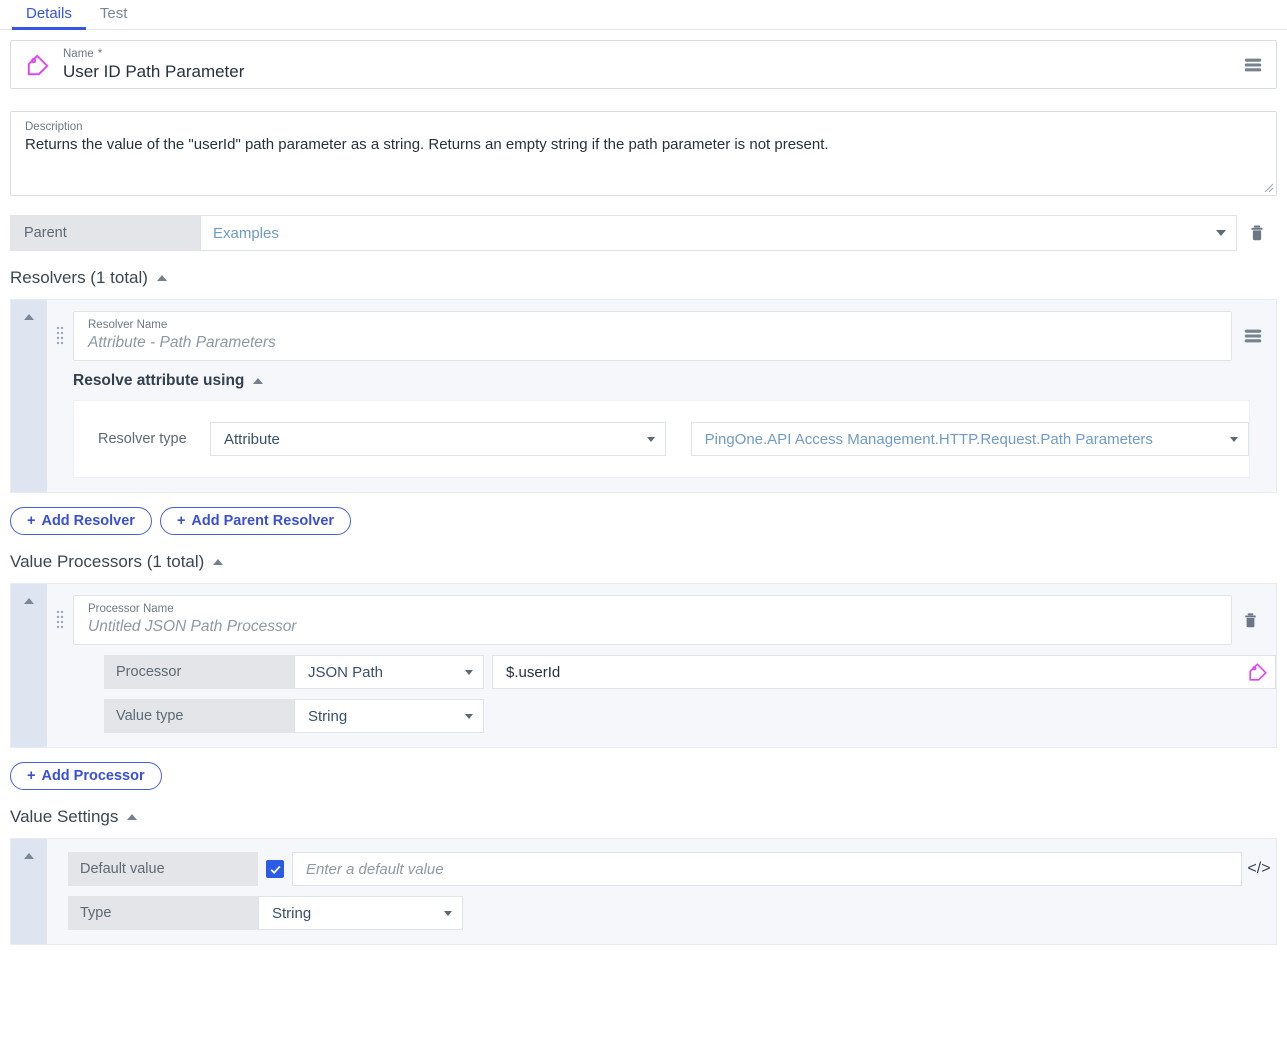  What do you see at coordinates (218, 562) in the screenshot?
I see `collapse-processors-caret-icon` at bounding box center [218, 562].